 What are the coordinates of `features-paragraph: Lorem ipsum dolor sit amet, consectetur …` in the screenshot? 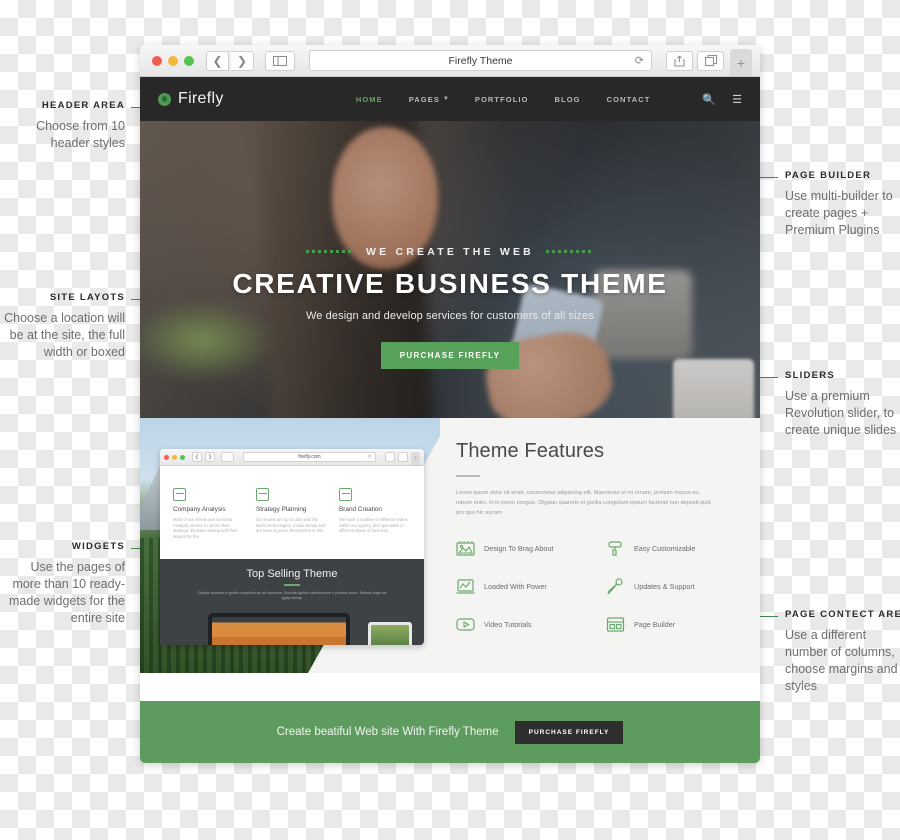 It's located at (583, 502).